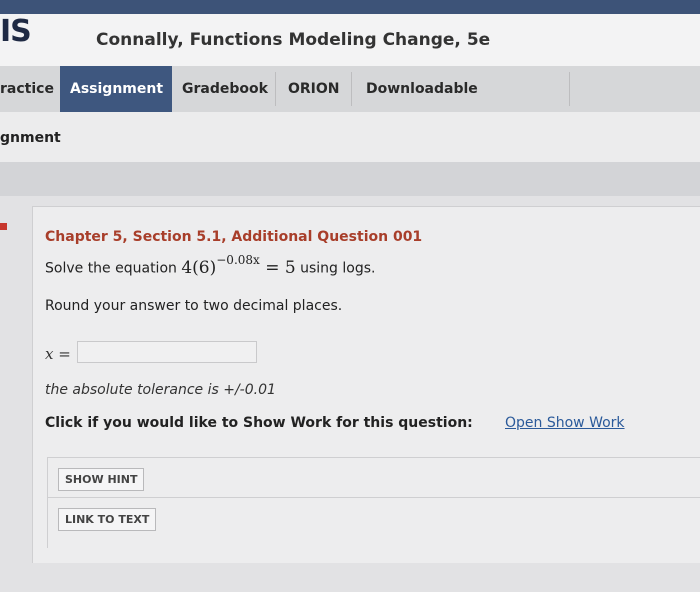 The image size is (700, 592). I want to click on prompt-suffix: using logs., so click(338, 268).